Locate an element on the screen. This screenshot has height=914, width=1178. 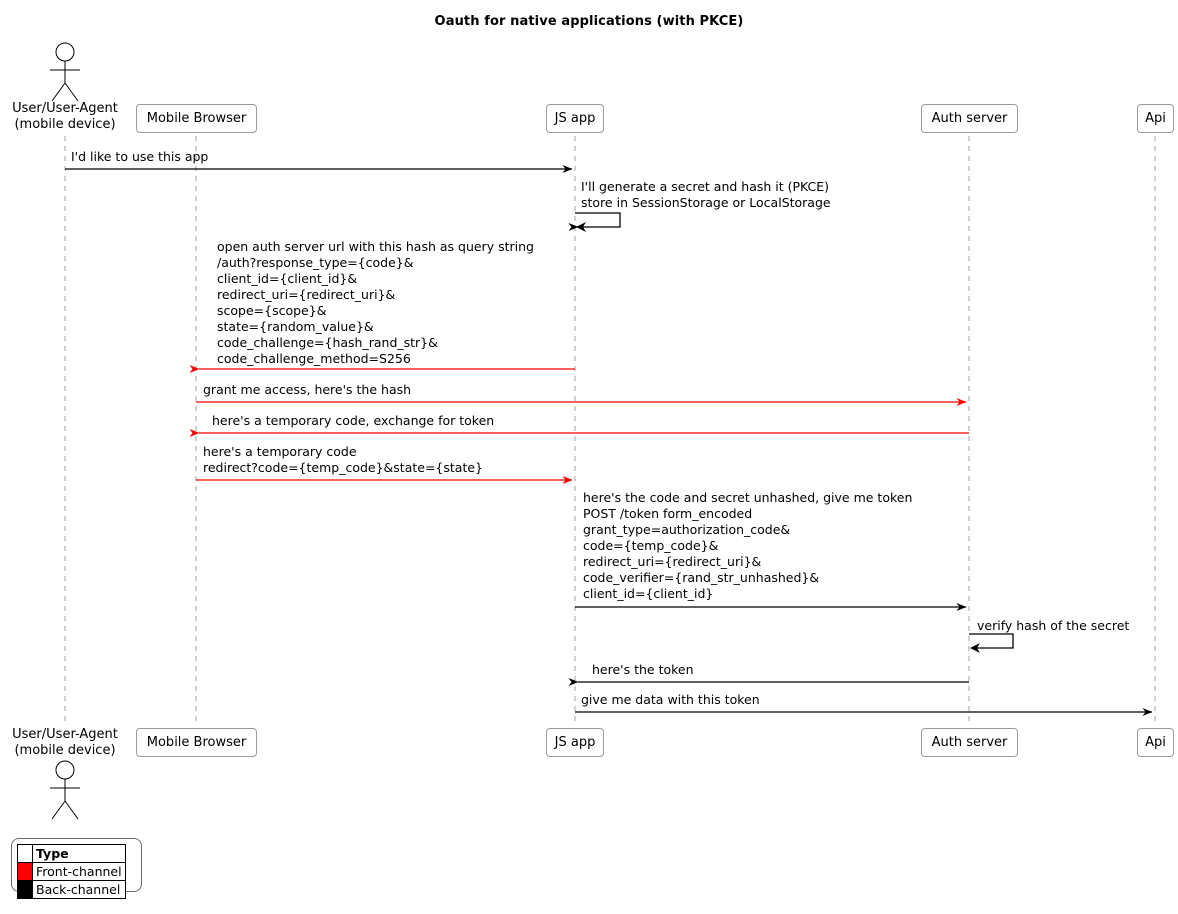
actor-label-user-bottom-line1: User/User-Agent is located at coordinates (65, 734).